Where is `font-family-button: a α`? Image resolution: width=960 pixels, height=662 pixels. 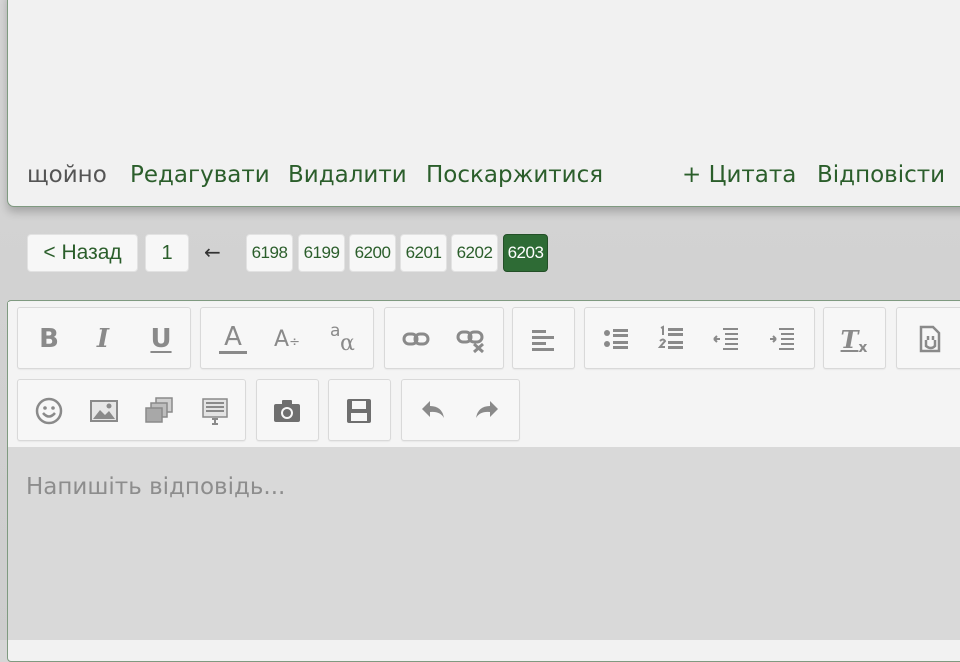
font-family-button: a α is located at coordinates (344, 339).